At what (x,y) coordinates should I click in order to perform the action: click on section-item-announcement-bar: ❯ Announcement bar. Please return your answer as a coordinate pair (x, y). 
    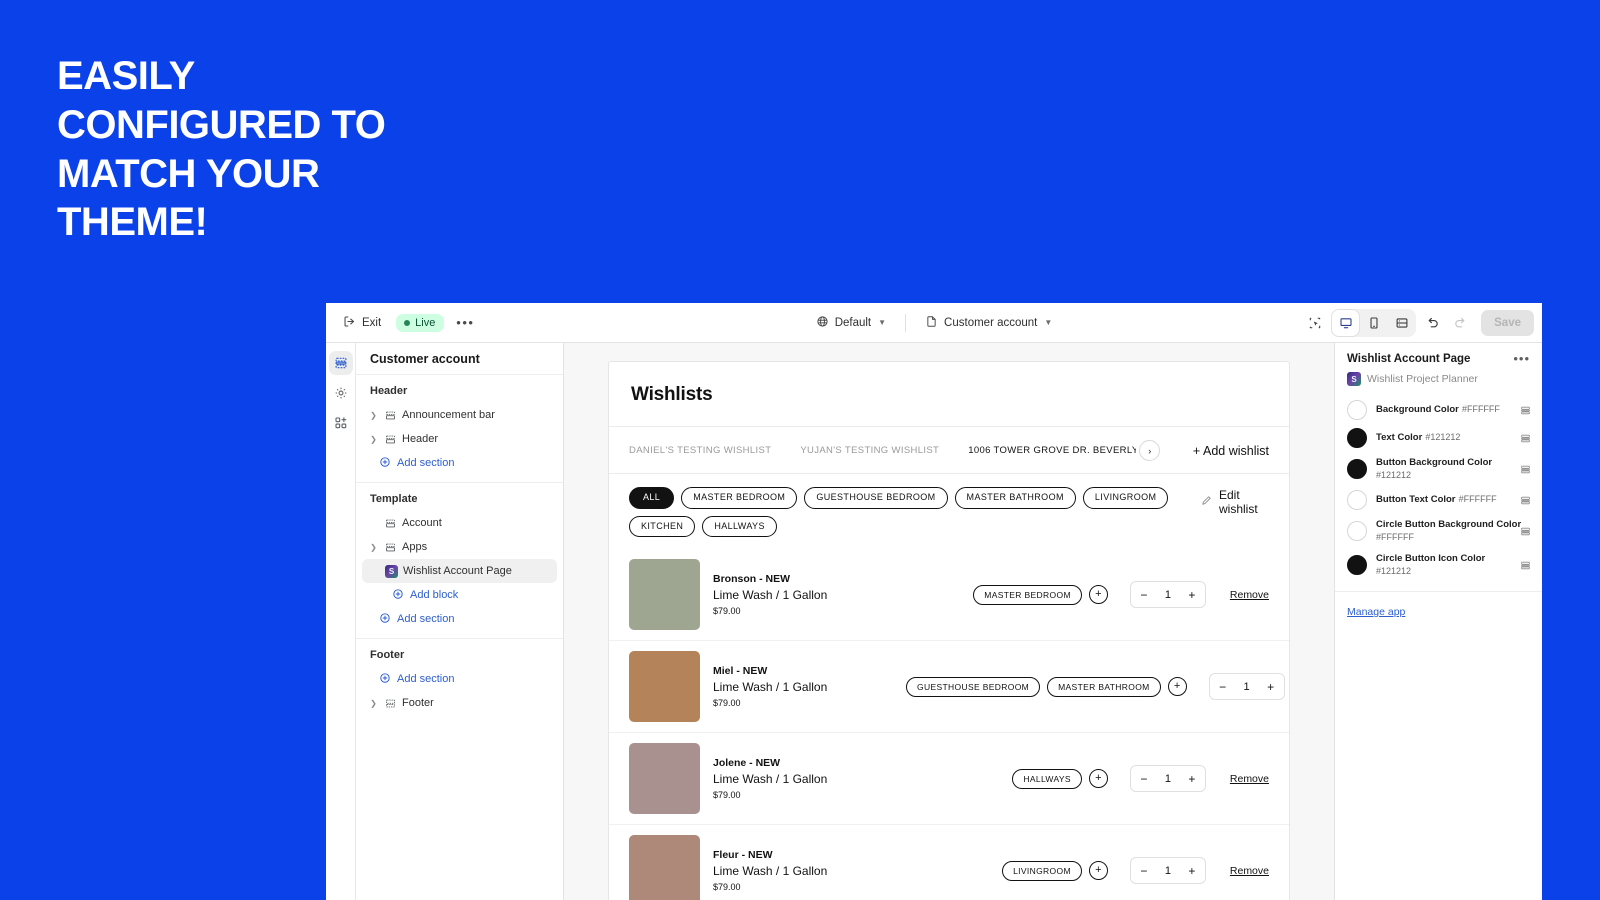
    Looking at the image, I should click on (459, 415).